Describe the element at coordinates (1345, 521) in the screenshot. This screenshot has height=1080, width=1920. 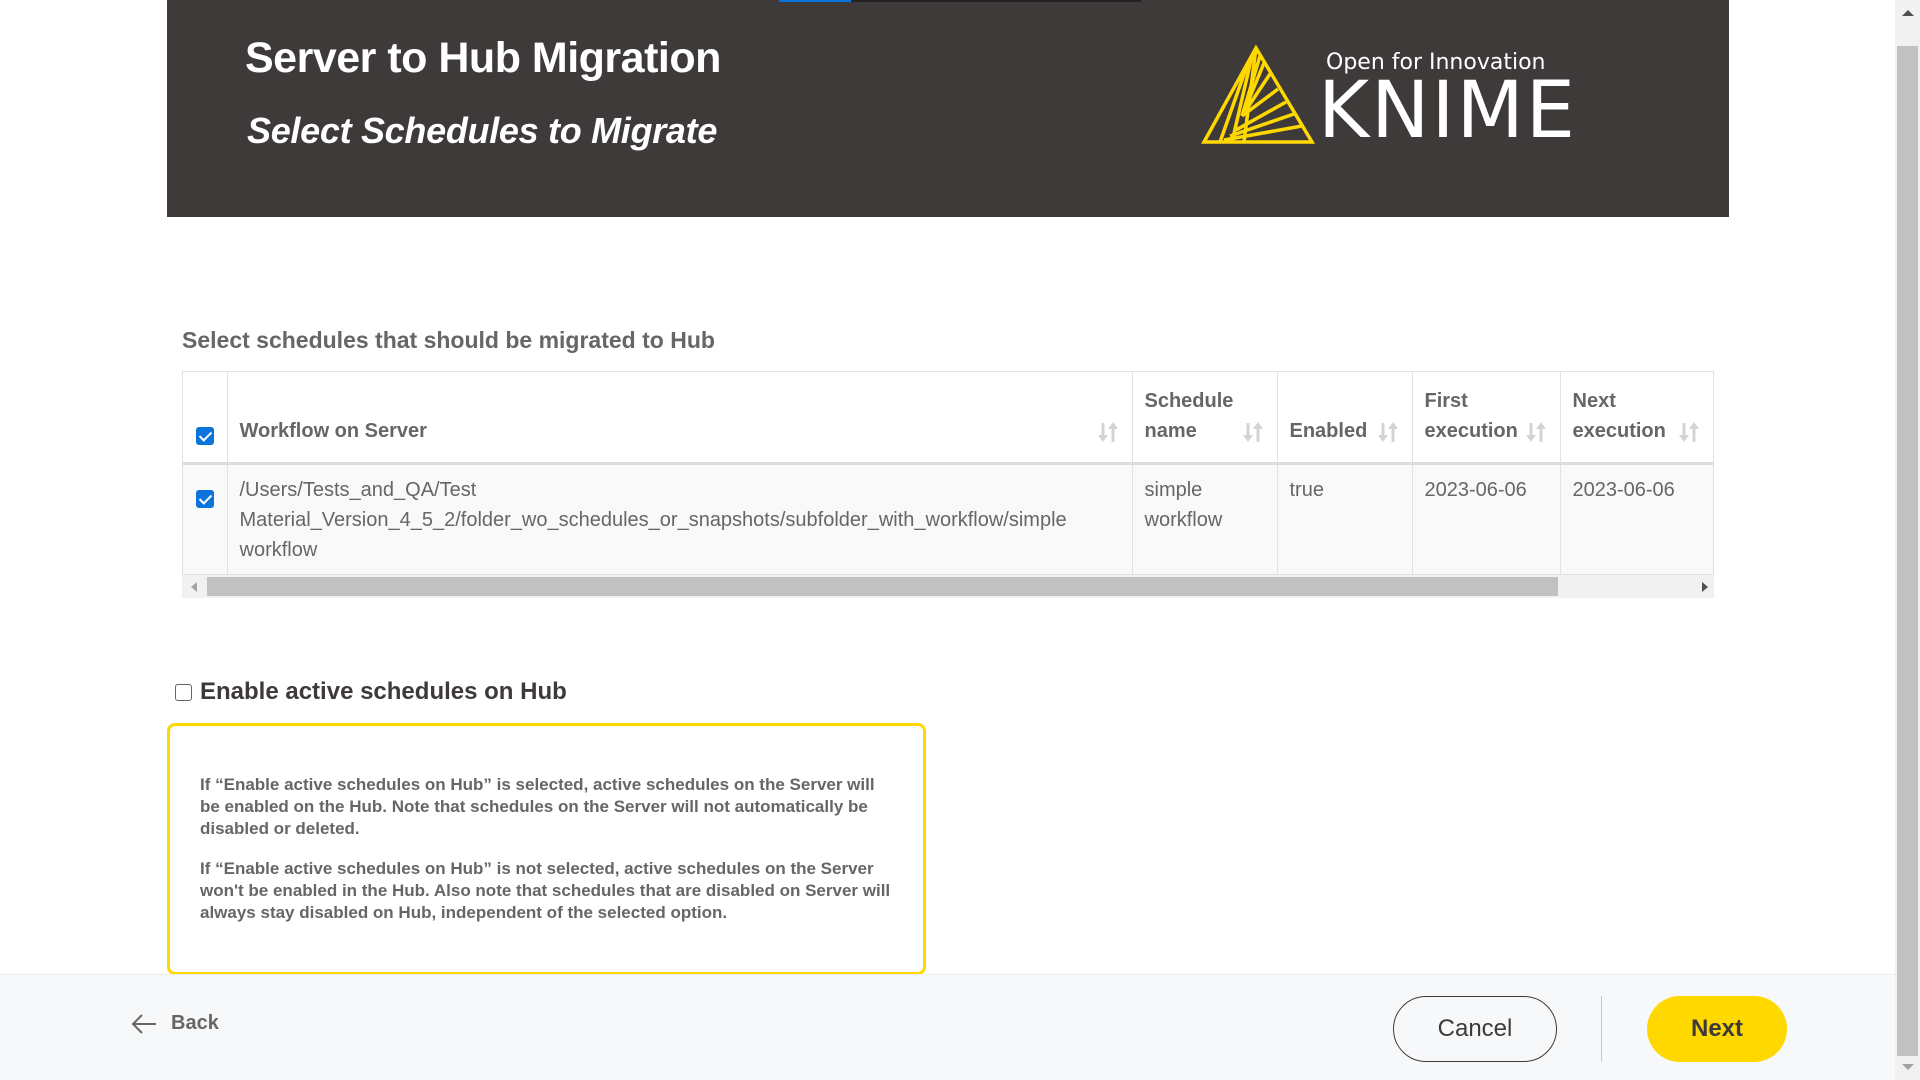
I see `cell-enabled: true` at that location.